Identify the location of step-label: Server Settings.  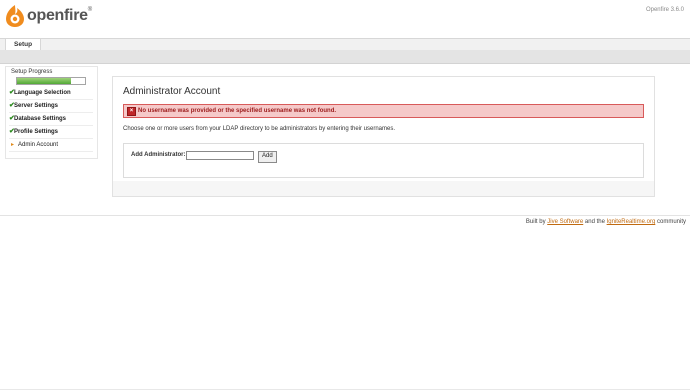
(36, 106).